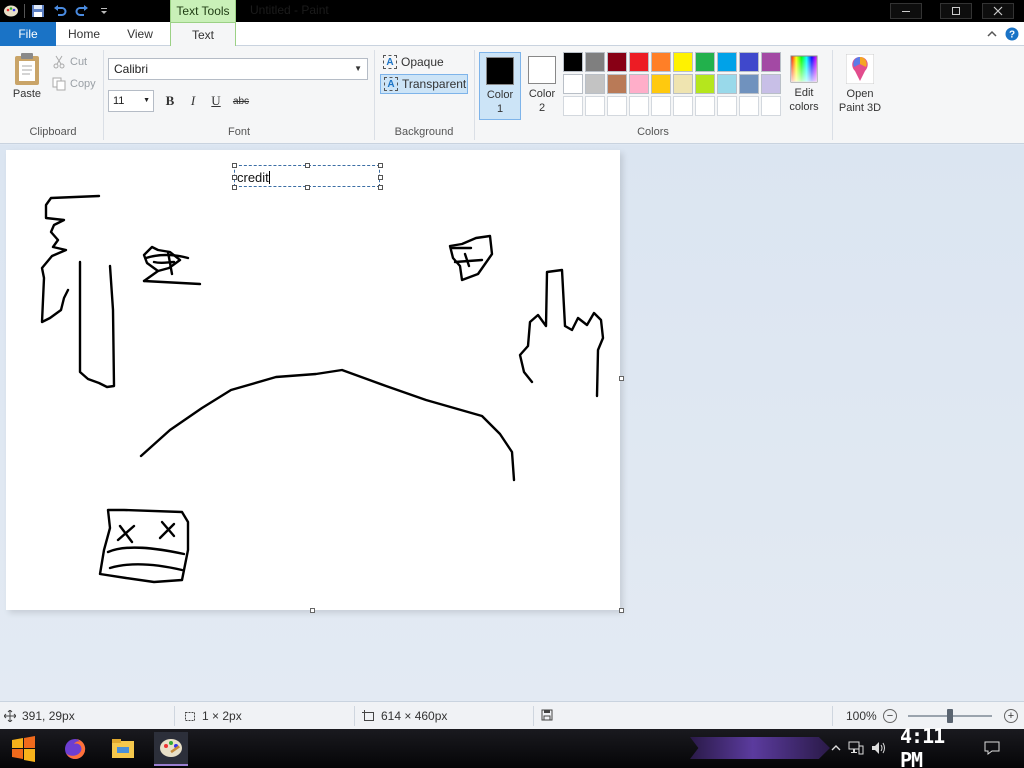 The height and width of the screenshot is (768, 1024). What do you see at coordinates (542, 70) in the screenshot?
I see `color2-swatch` at bounding box center [542, 70].